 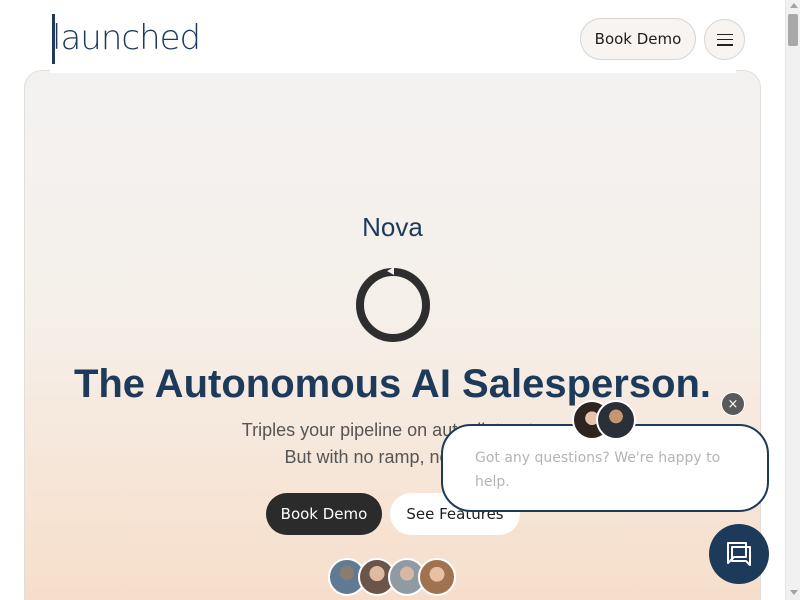 What do you see at coordinates (392, 577) in the screenshot?
I see `customer-avatars` at bounding box center [392, 577].